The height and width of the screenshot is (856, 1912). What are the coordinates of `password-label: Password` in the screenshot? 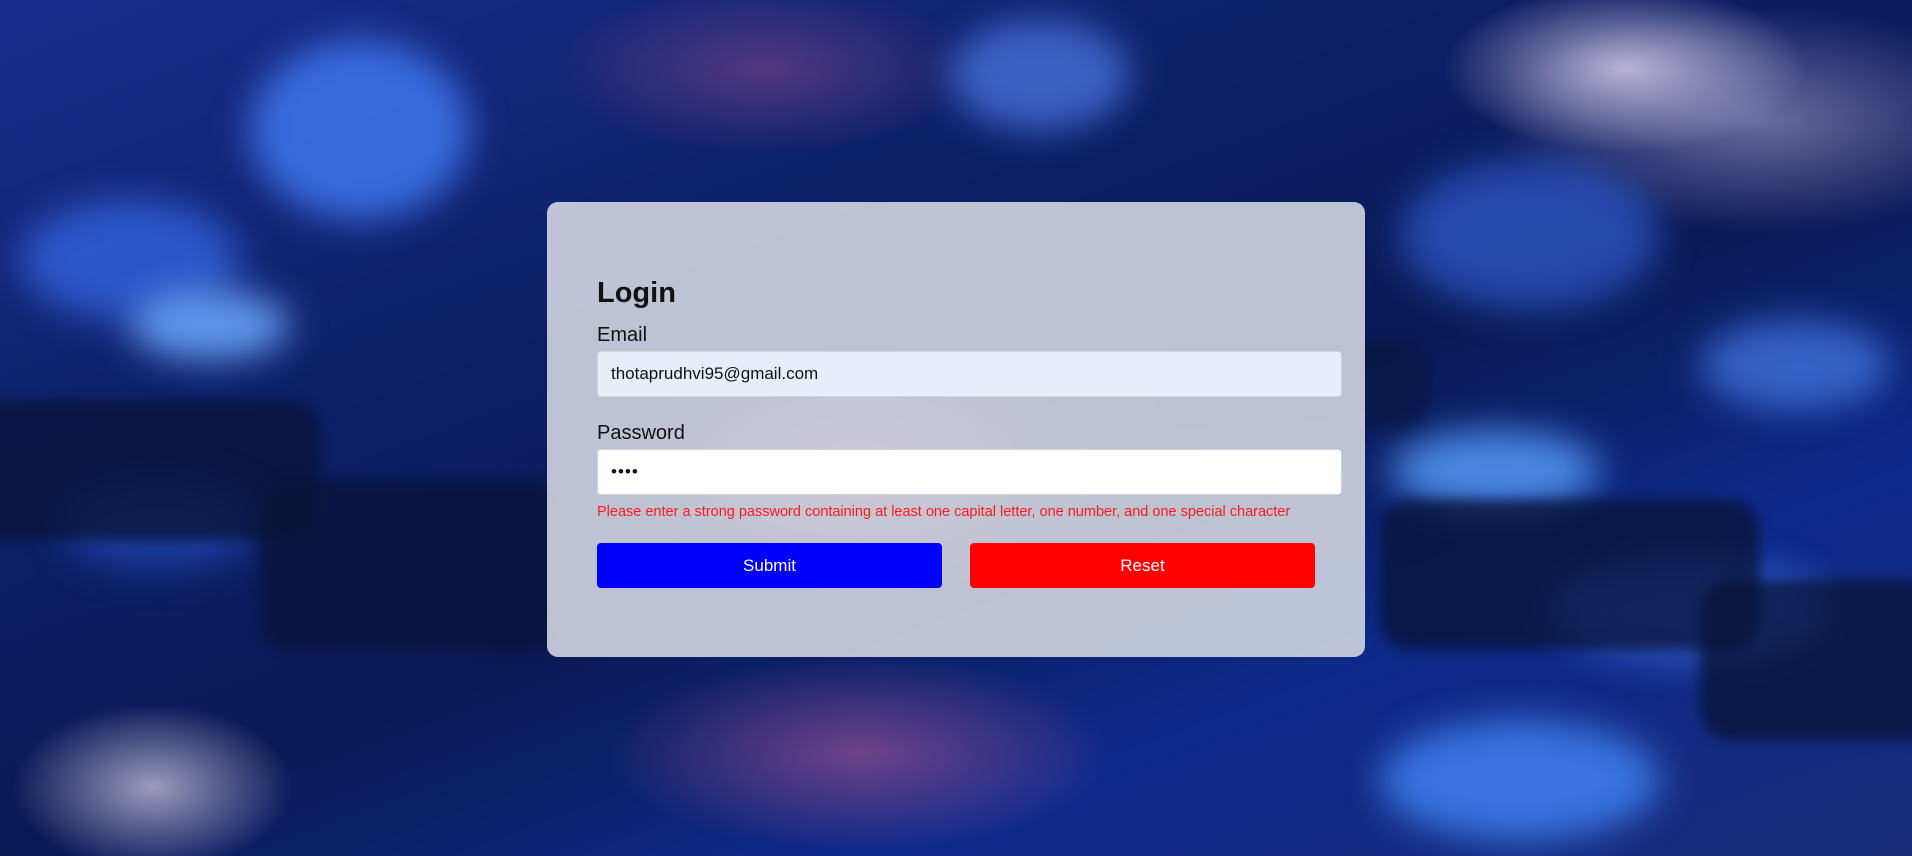 It's located at (641, 433).